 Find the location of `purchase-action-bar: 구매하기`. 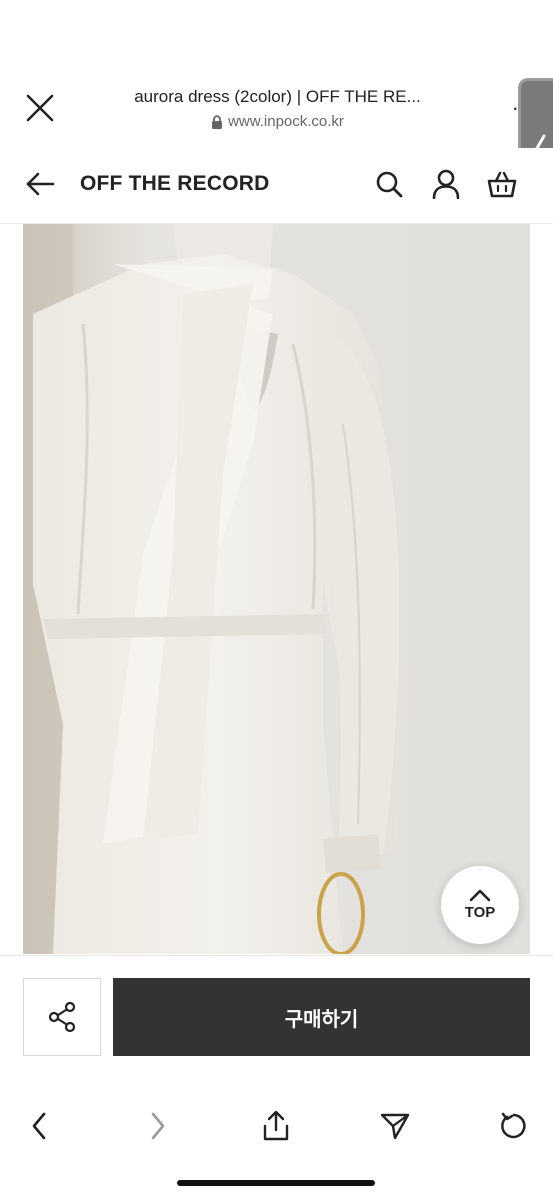

purchase-action-bar: 구매하기 is located at coordinates (276, 1017).